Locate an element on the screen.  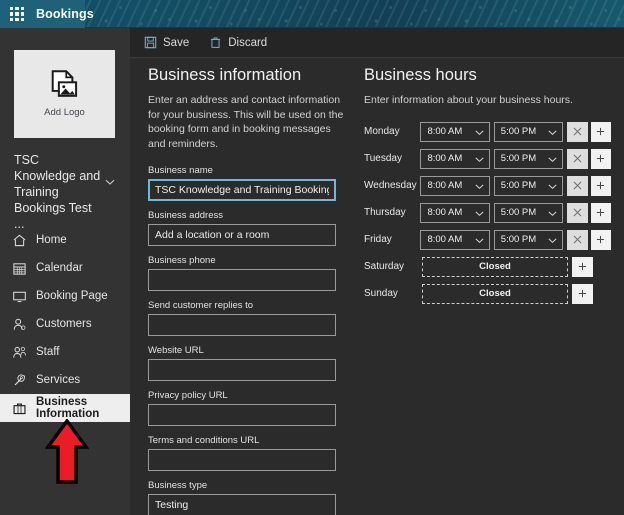
add-logo-tile: Add Logo is located at coordinates (64, 94).